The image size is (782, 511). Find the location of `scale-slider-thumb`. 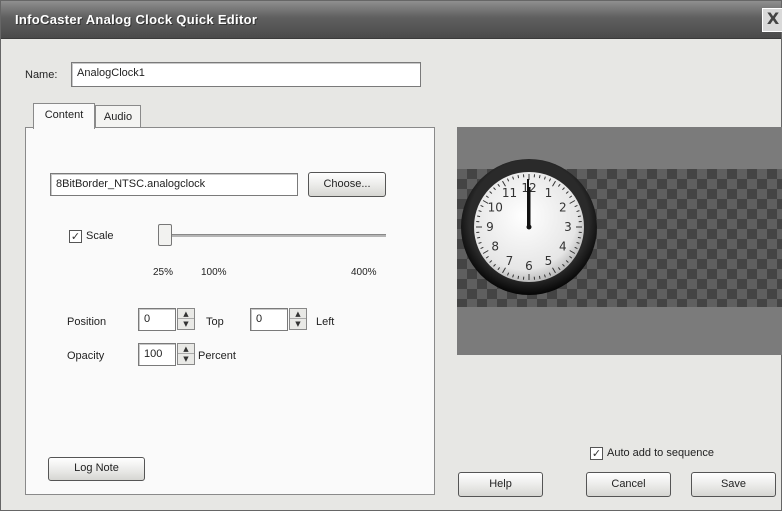

scale-slider-thumb is located at coordinates (165, 235).